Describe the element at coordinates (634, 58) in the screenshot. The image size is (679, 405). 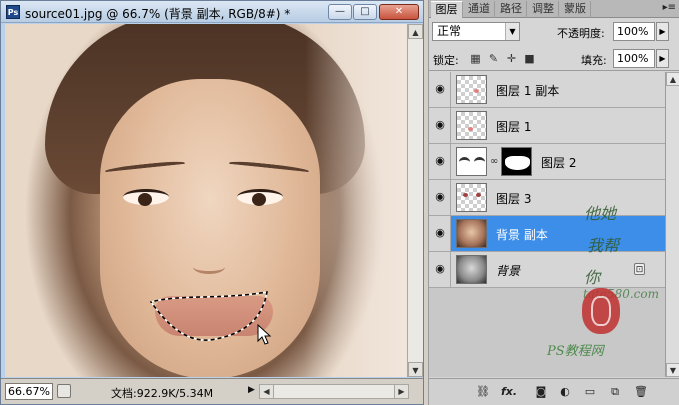
I see `fill-input: 100%` at that location.